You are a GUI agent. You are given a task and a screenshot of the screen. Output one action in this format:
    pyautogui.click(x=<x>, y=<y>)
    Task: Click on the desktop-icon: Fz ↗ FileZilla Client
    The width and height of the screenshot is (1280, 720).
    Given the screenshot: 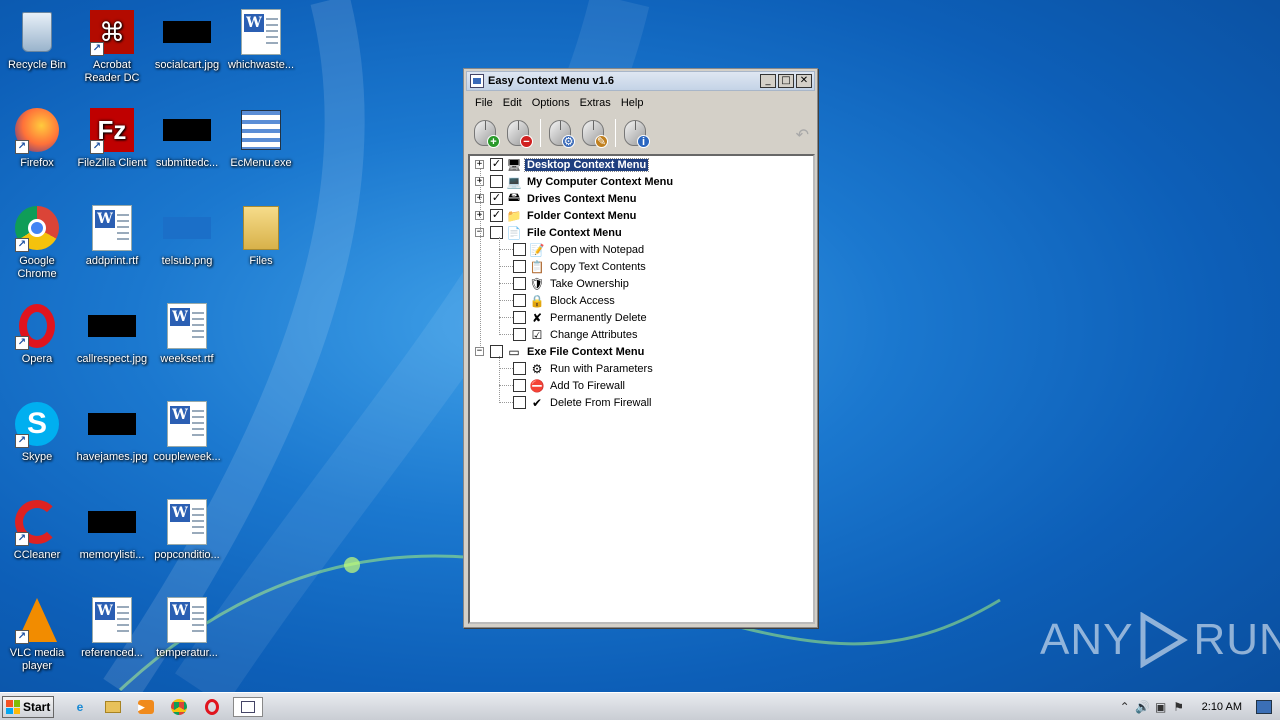 What is the action you would take?
    pyautogui.click(x=112, y=138)
    